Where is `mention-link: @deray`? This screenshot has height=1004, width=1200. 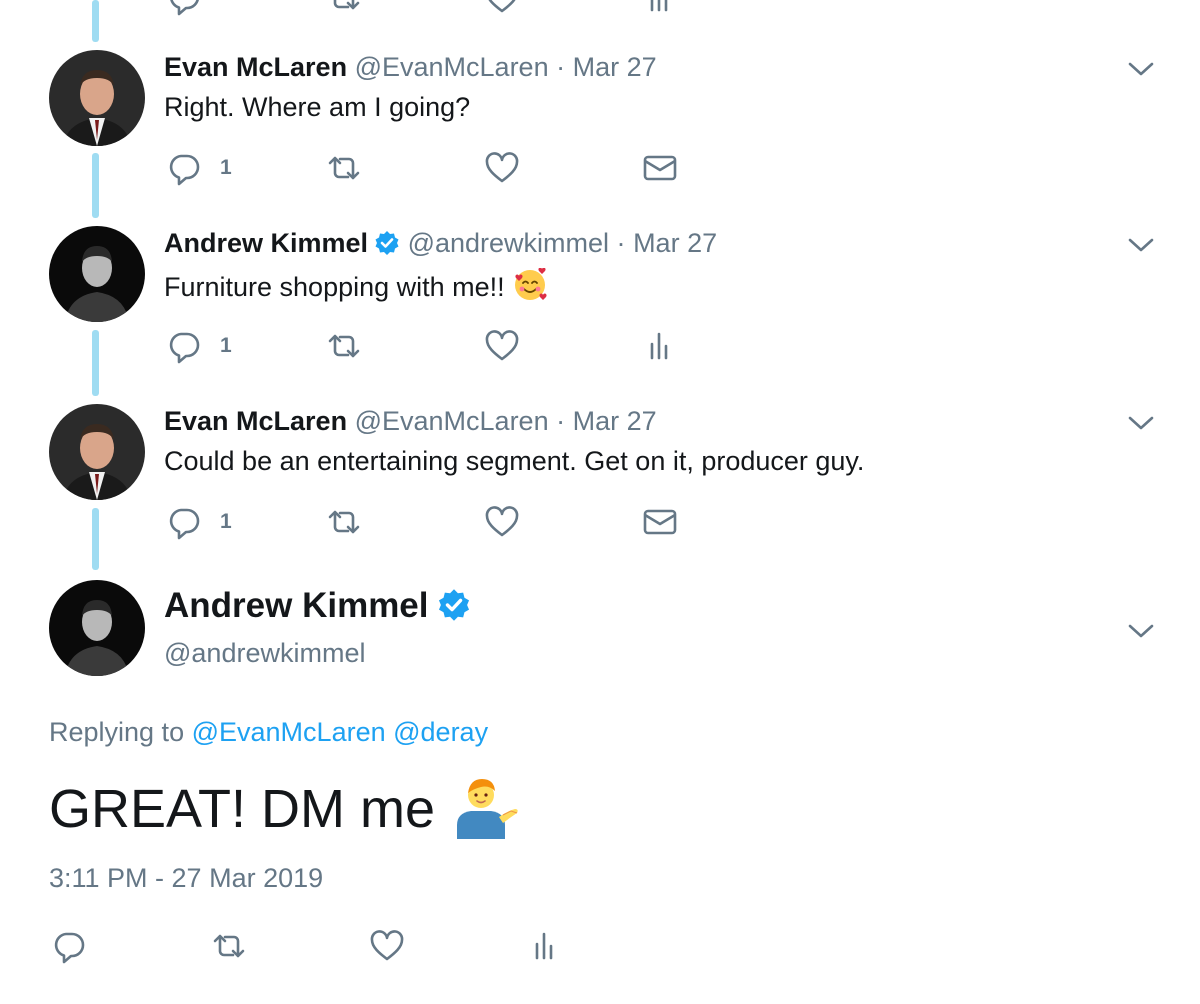
mention-link: @deray is located at coordinates (440, 732).